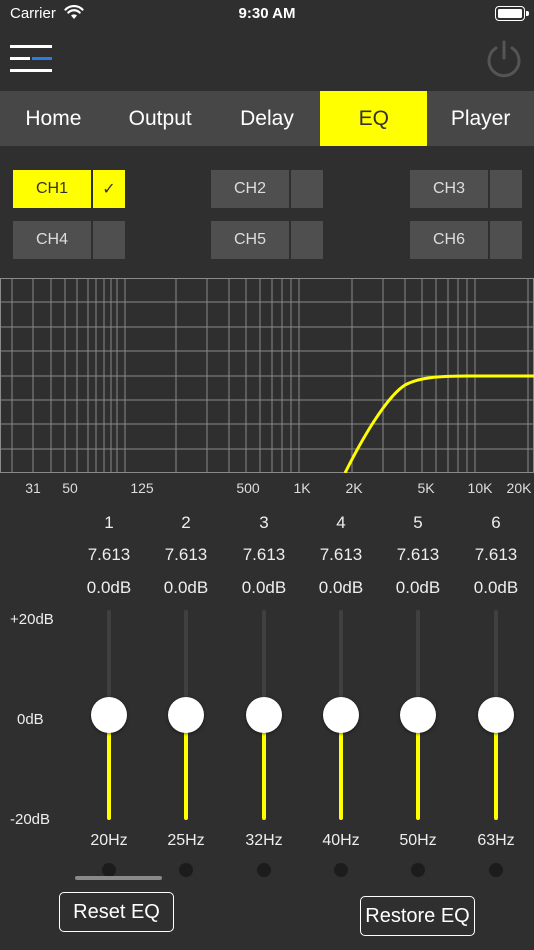 The width and height of the screenshot is (534, 950). What do you see at coordinates (109, 841) in the screenshot?
I see `band-frequency: 20Hz` at bounding box center [109, 841].